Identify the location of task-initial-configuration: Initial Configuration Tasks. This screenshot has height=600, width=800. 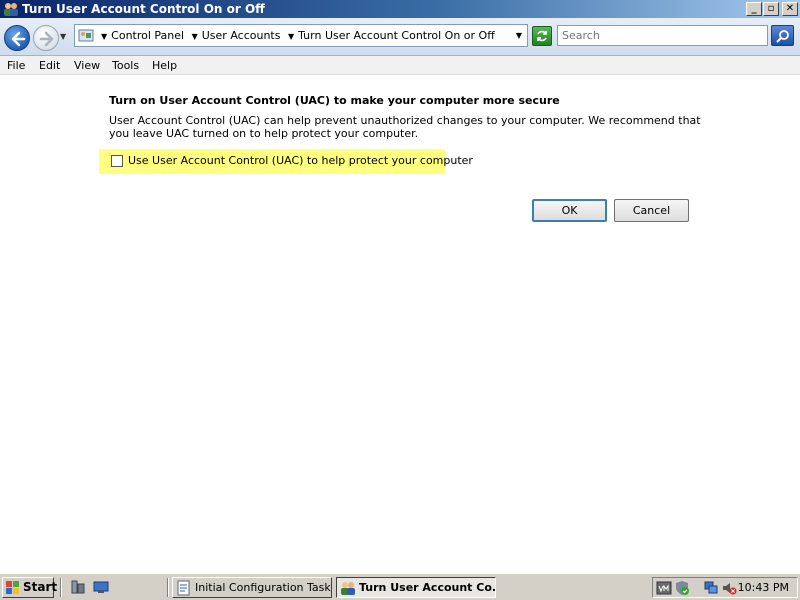
(252, 587).